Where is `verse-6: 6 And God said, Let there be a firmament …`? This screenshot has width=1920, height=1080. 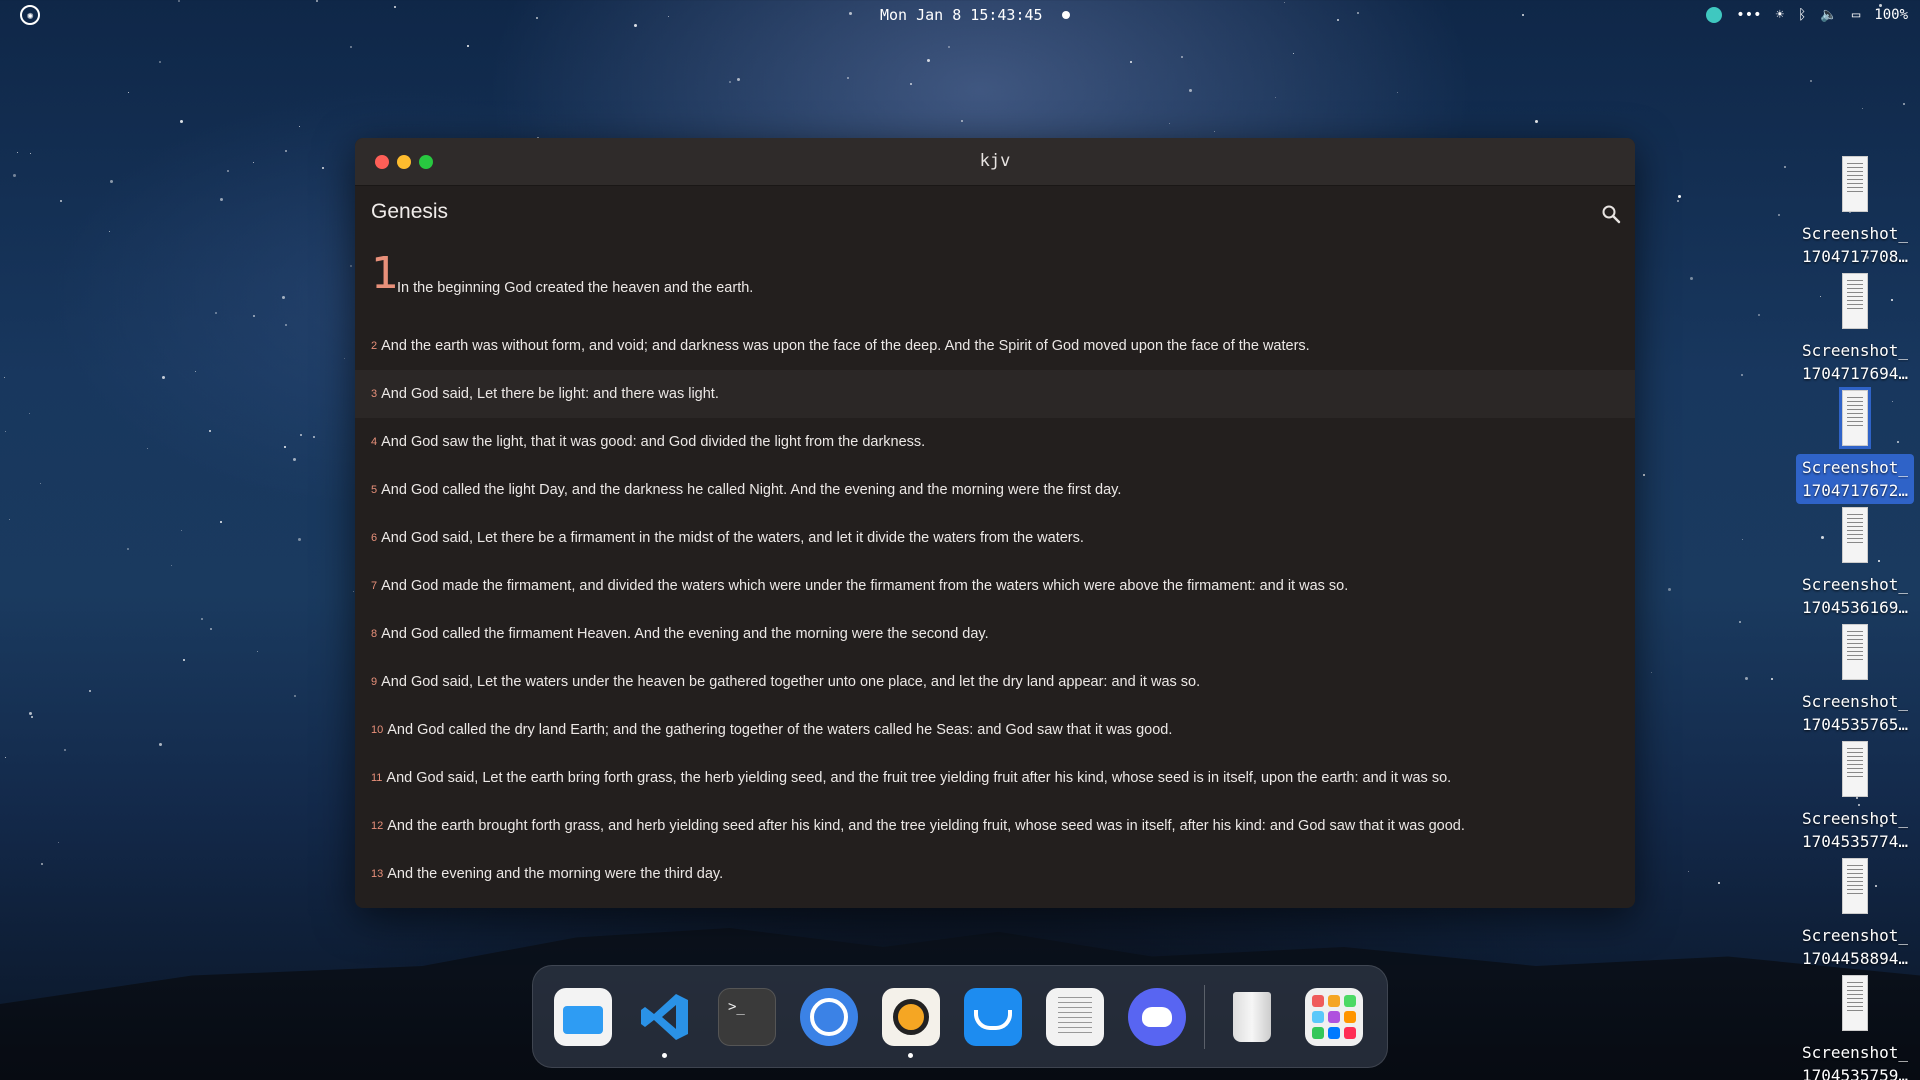
verse-6: 6 And God said, Let there be a firmament … is located at coordinates (995, 538).